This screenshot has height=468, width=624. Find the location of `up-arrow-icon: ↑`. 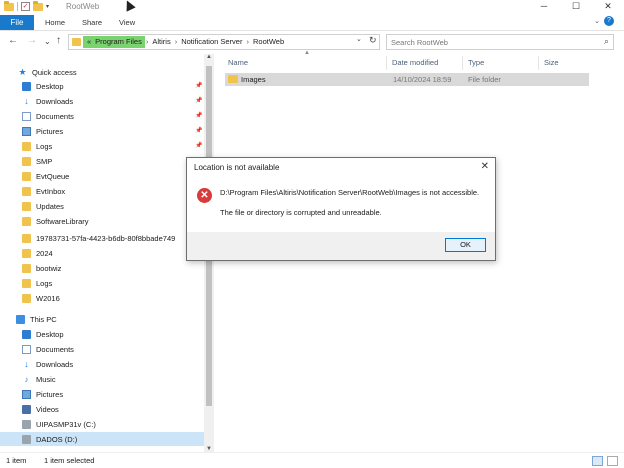

up-arrow-icon: ↑ is located at coordinates (58, 40).